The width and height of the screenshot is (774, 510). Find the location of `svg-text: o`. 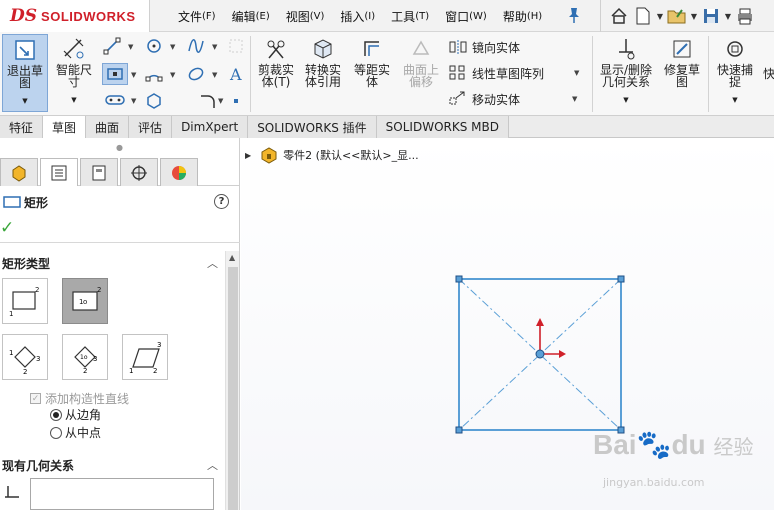

svg-text: o is located at coordinates (85, 302).